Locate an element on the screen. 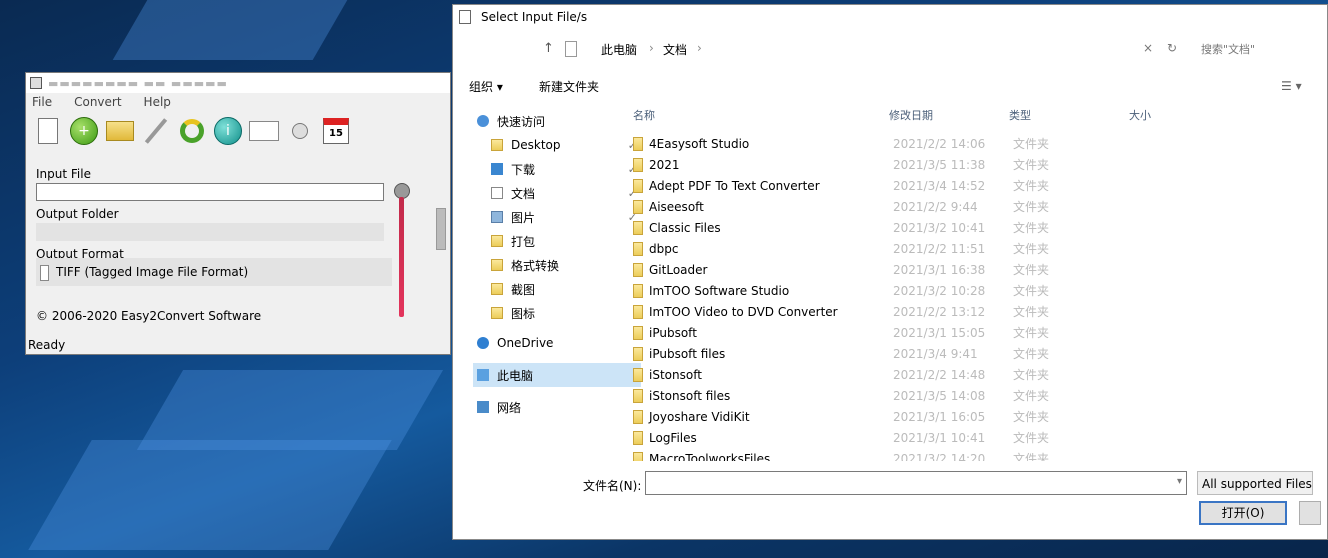  new-file-button is located at coordinates (48, 131).